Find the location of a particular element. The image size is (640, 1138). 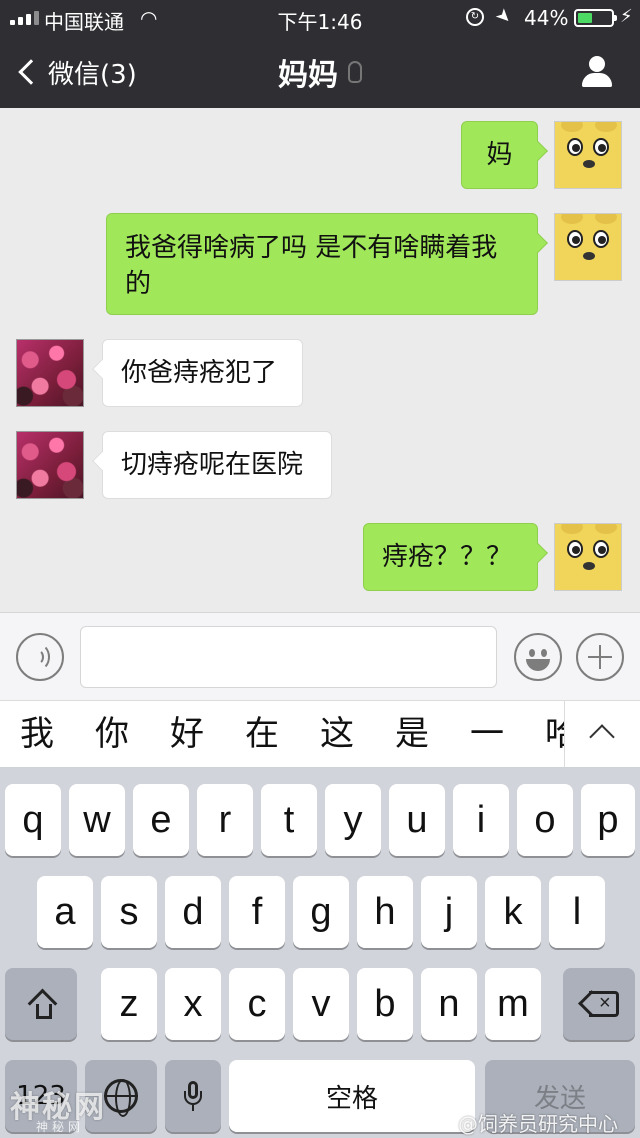

orientation-lock-icon: ↻ is located at coordinates (475, 17).